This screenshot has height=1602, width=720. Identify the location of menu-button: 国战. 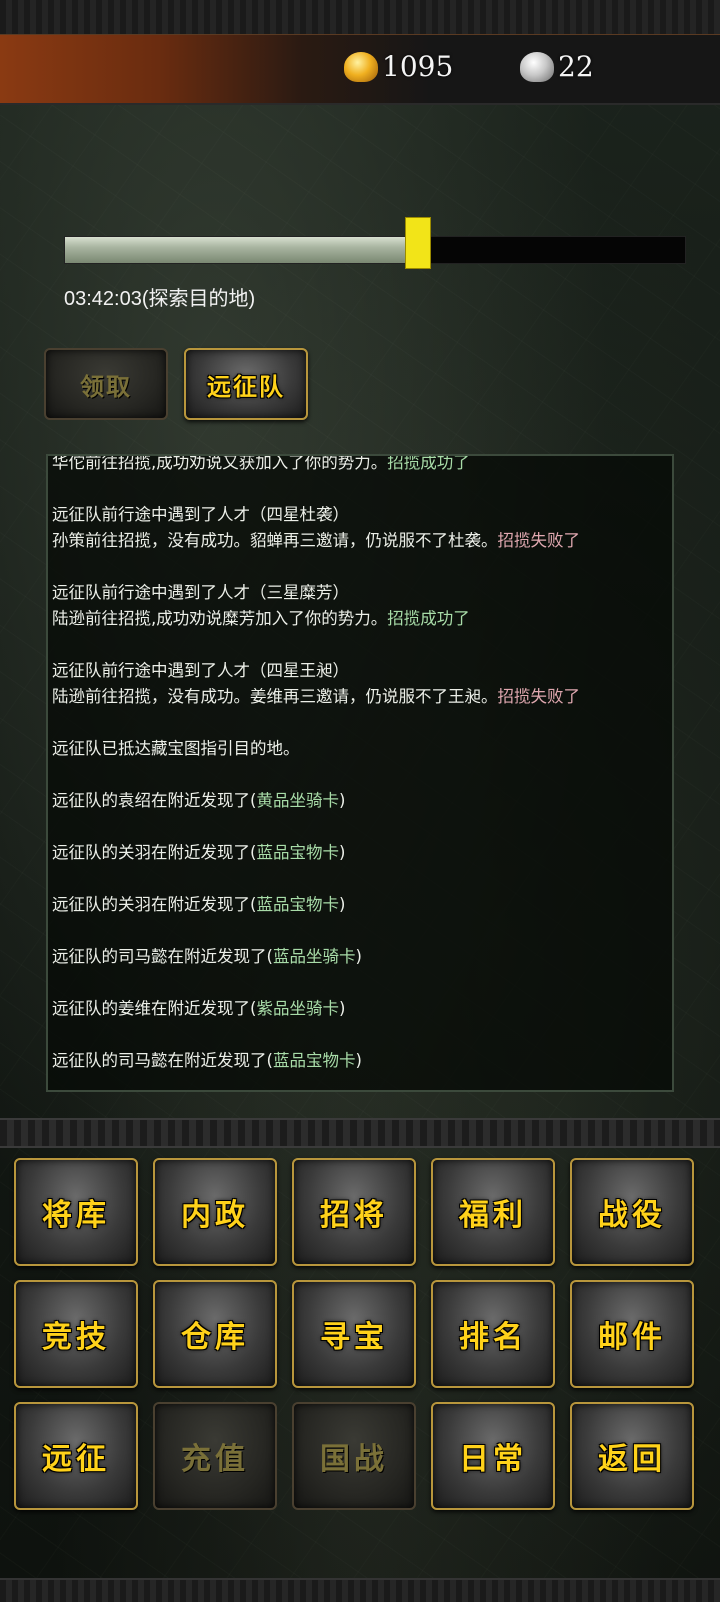
(354, 1456).